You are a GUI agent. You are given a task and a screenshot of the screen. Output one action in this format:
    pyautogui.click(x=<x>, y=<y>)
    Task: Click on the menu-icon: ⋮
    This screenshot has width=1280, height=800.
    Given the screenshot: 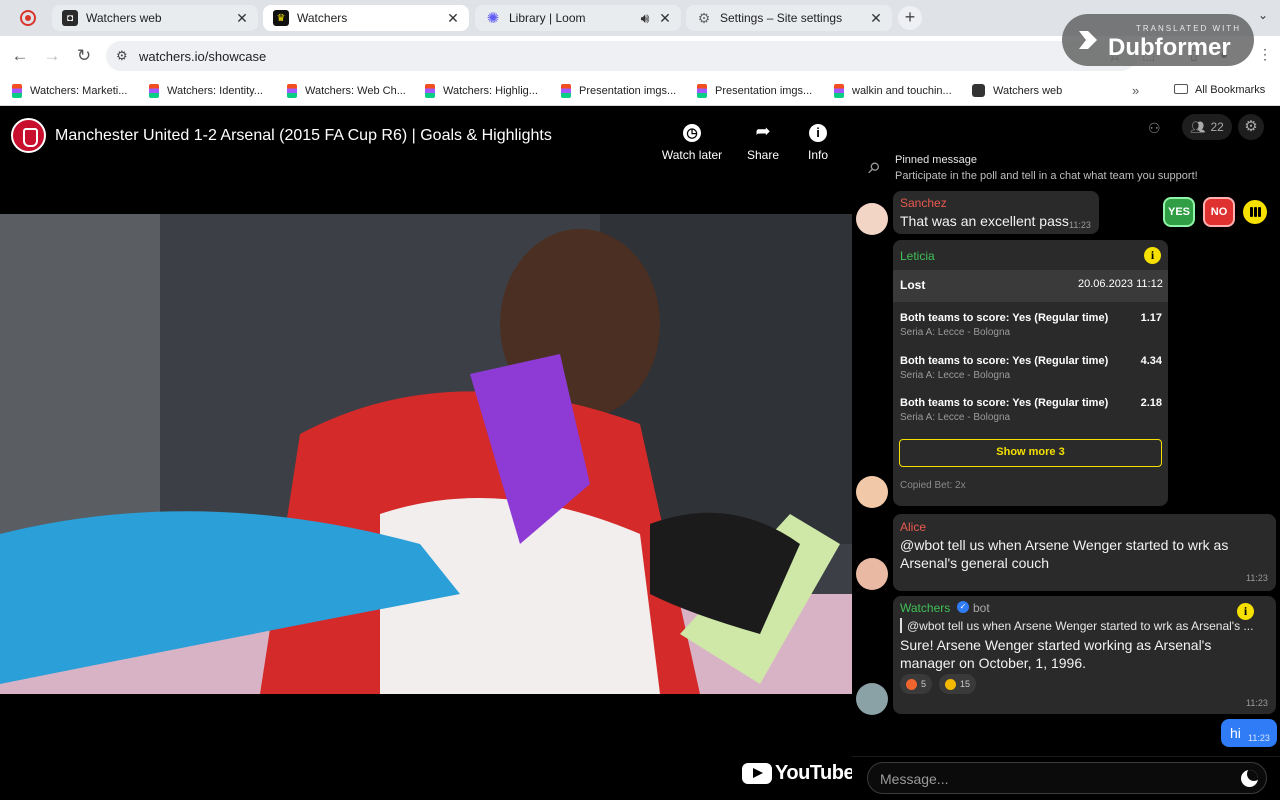 What is the action you would take?
    pyautogui.click(x=1265, y=54)
    